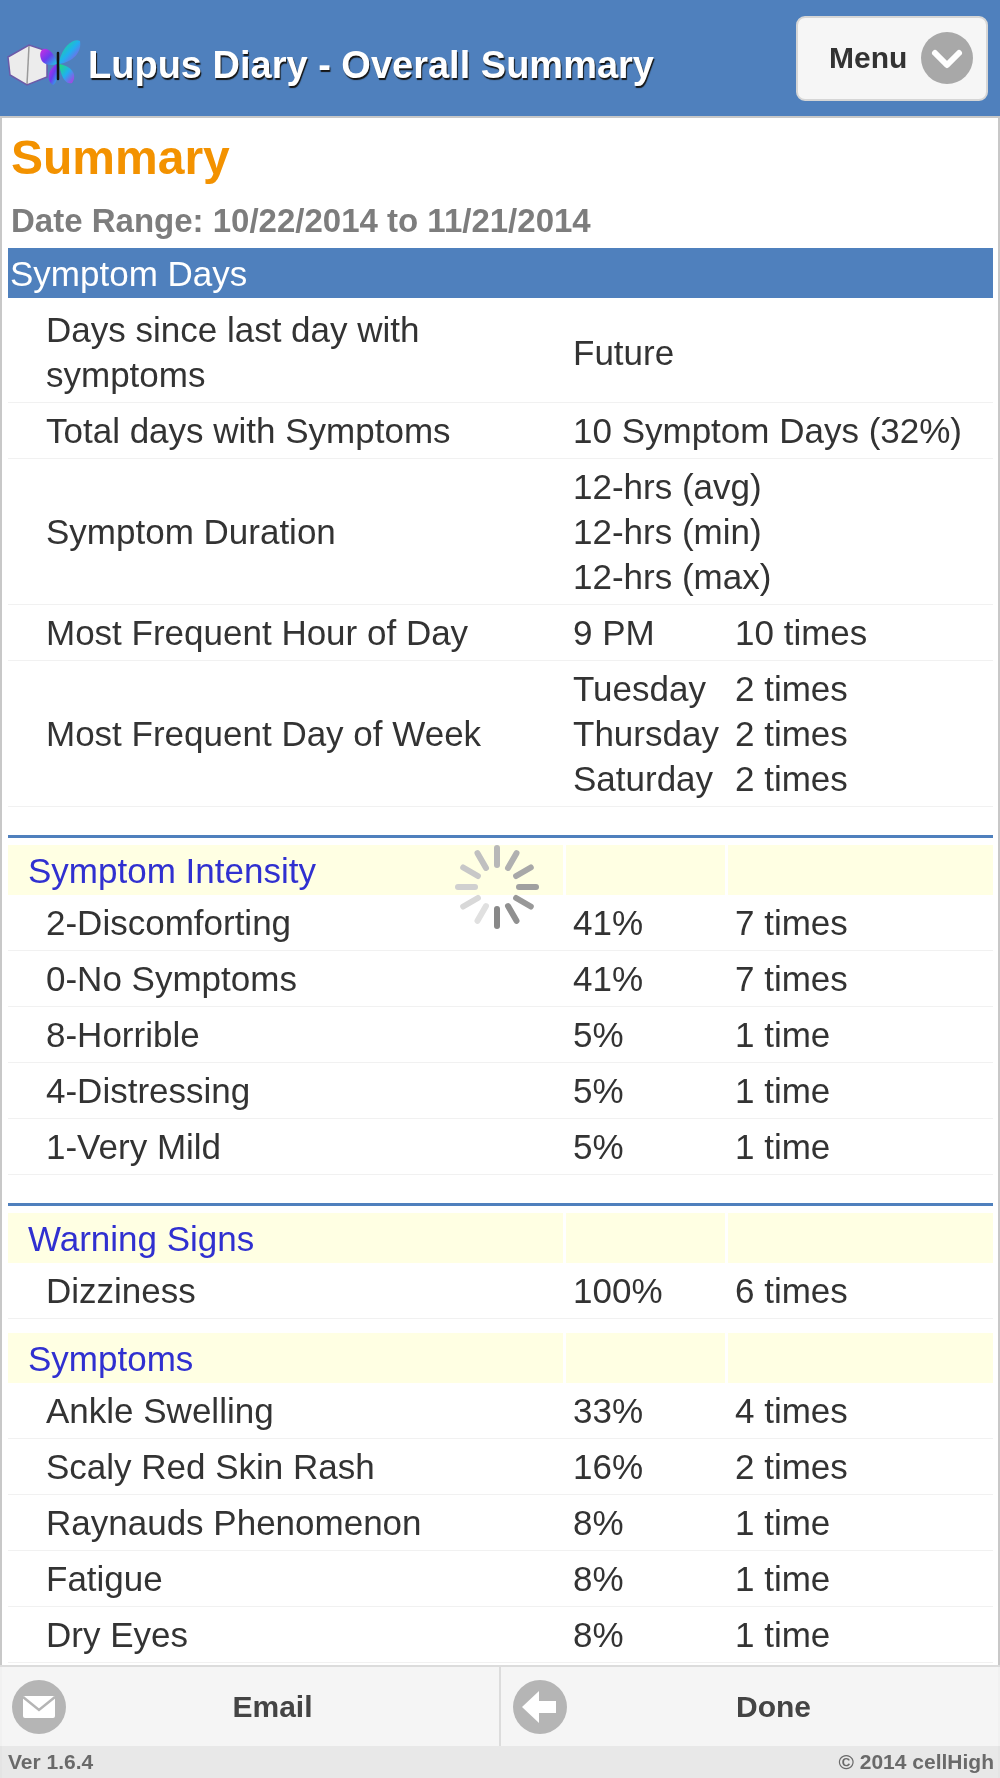  What do you see at coordinates (749, 1705) in the screenshot?
I see `done-button: Done` at bounding box center [749, 1705].